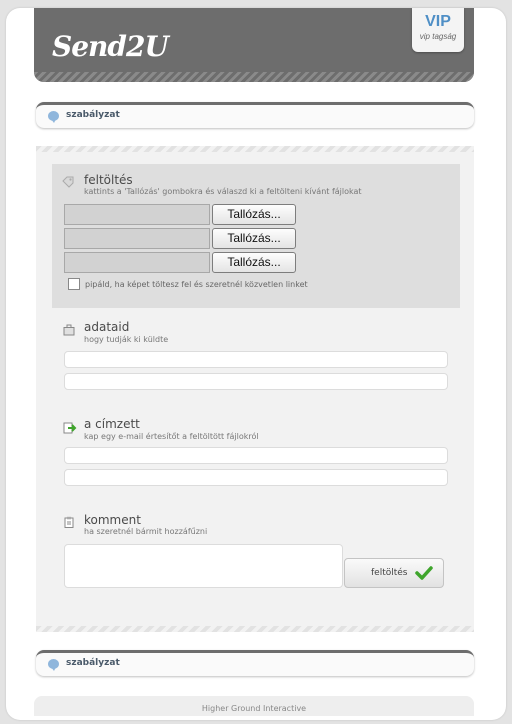  Describe the element at coordinates (69, 522) in the screenshot. I see `clipboard-icon` at that location.